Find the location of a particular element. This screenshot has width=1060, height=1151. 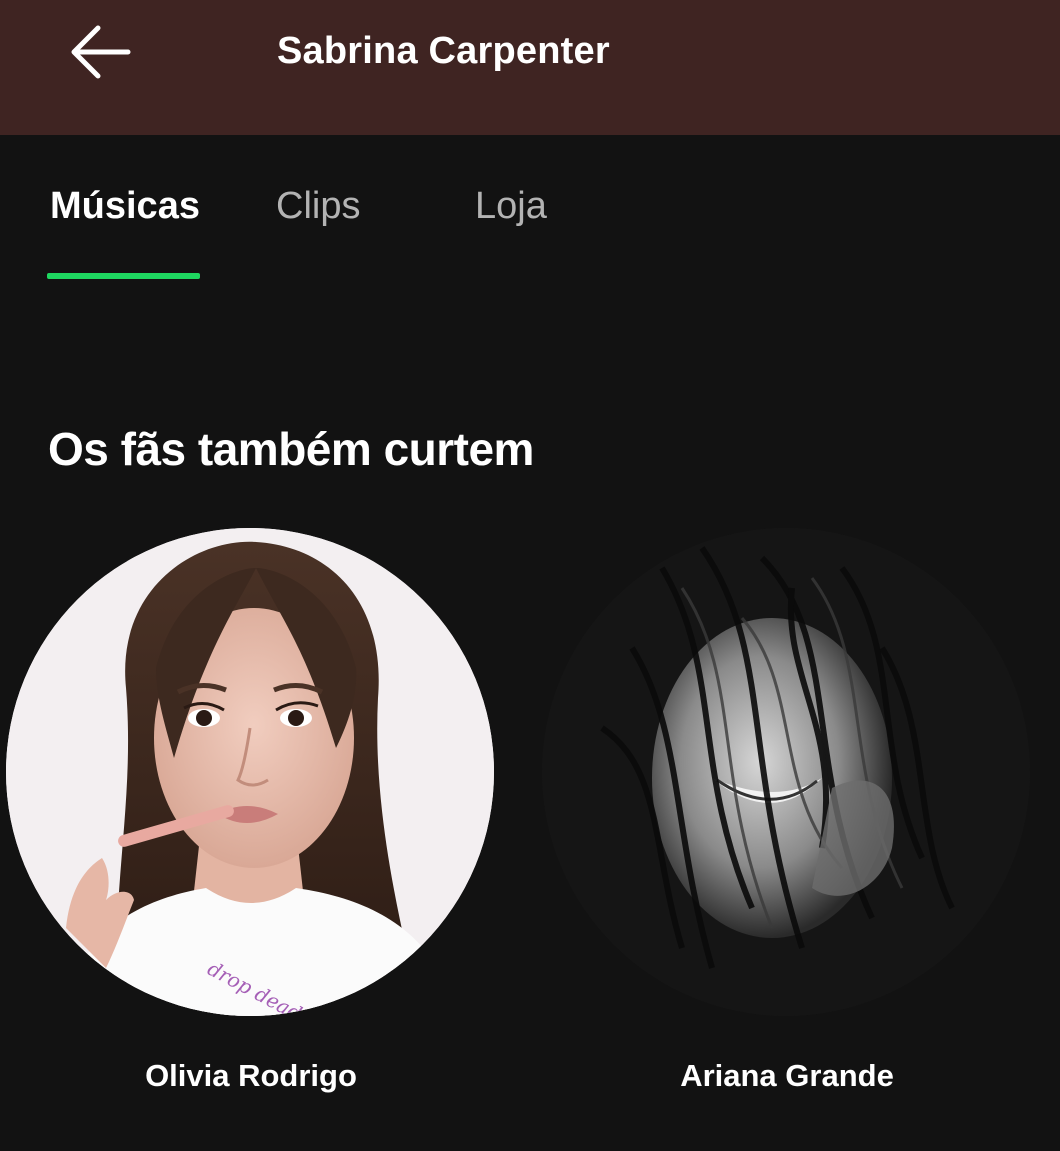

arrow-left-icon is located at coordinates (101, 52).